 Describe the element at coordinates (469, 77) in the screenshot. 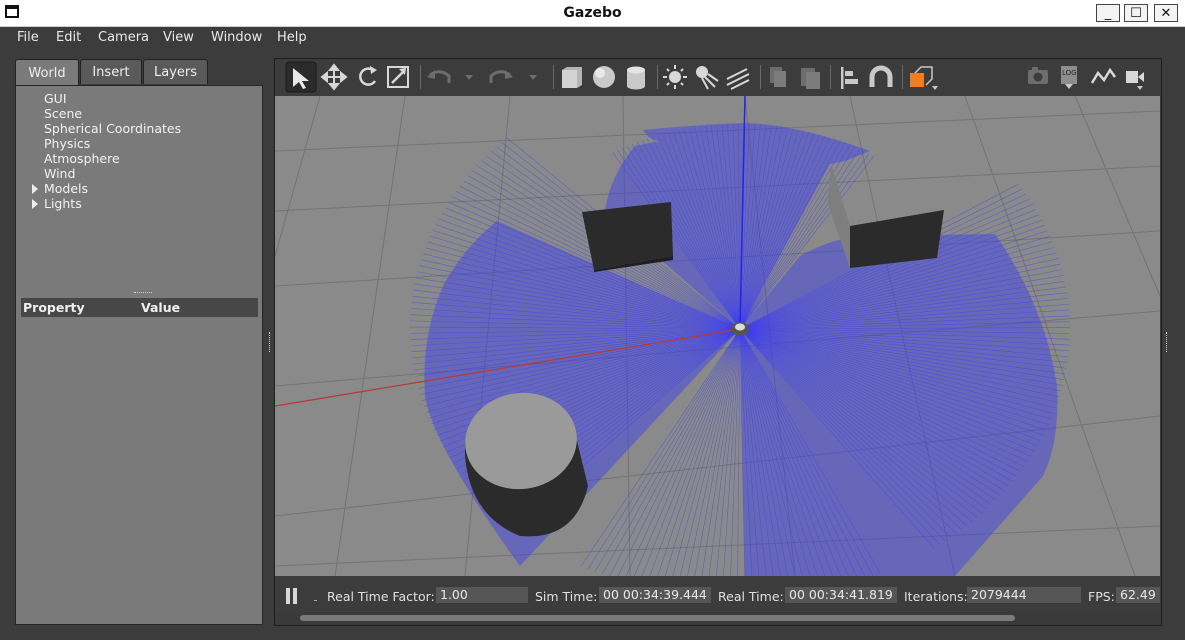

I see `undo-history-icon` at that location.